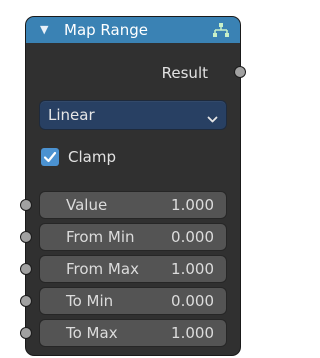  I want to click on node-title: Map Range, so click(106, 30).